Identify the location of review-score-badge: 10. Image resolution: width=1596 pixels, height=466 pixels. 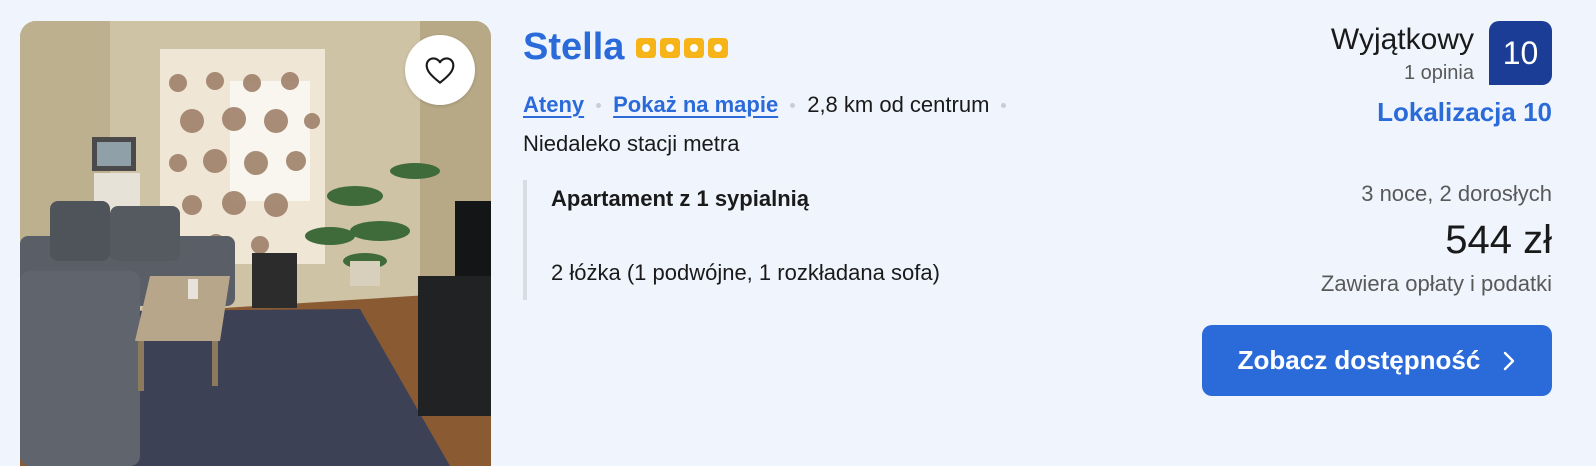
(1520, 53).